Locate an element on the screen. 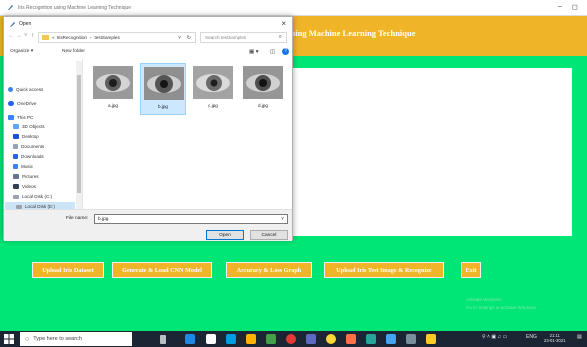  close-icon: × is located at coordinates (283, 23).